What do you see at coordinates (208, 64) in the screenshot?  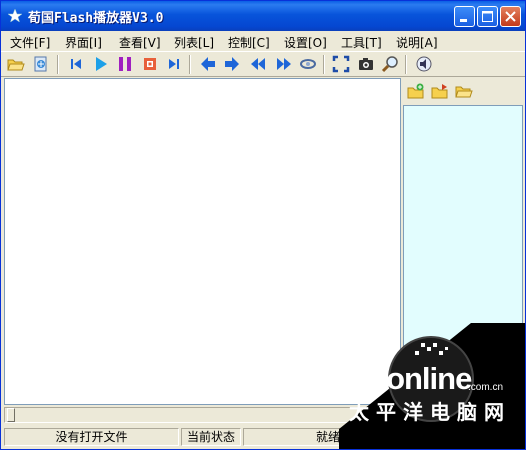 I see `back-arrow-icon` at bounding box center [208, 64].